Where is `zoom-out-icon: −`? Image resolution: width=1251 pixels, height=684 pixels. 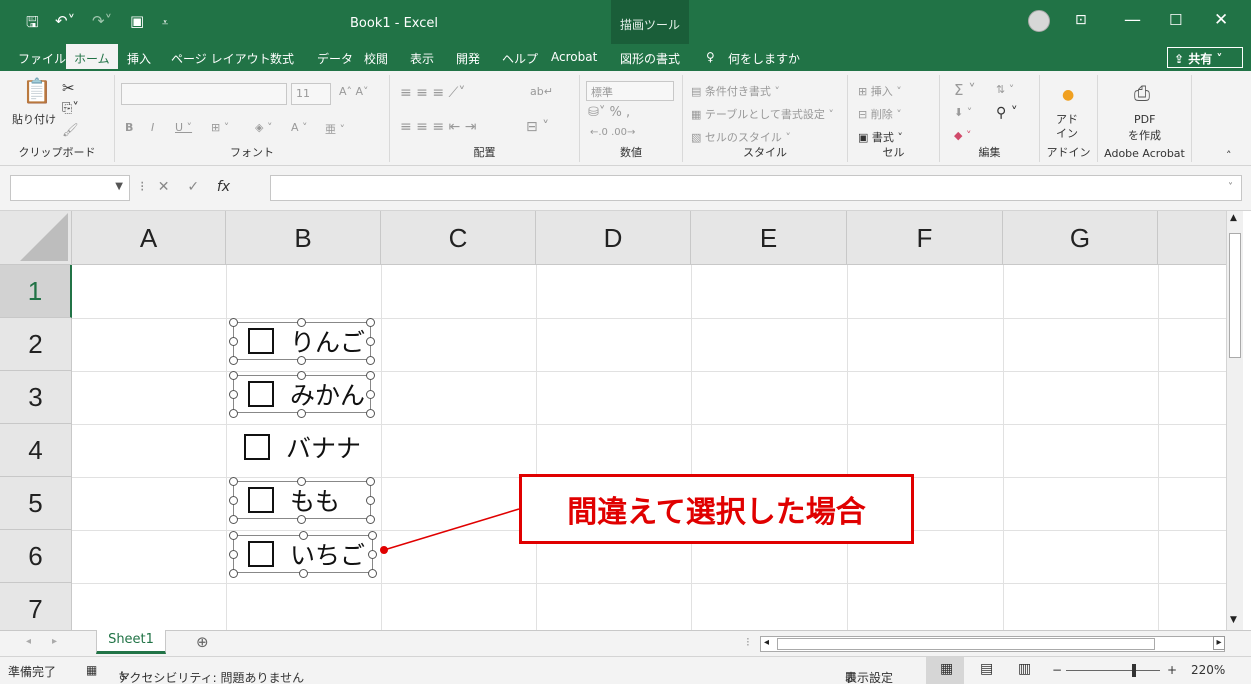 zoom-out-icon: − is located at coordinates (1057, 670).